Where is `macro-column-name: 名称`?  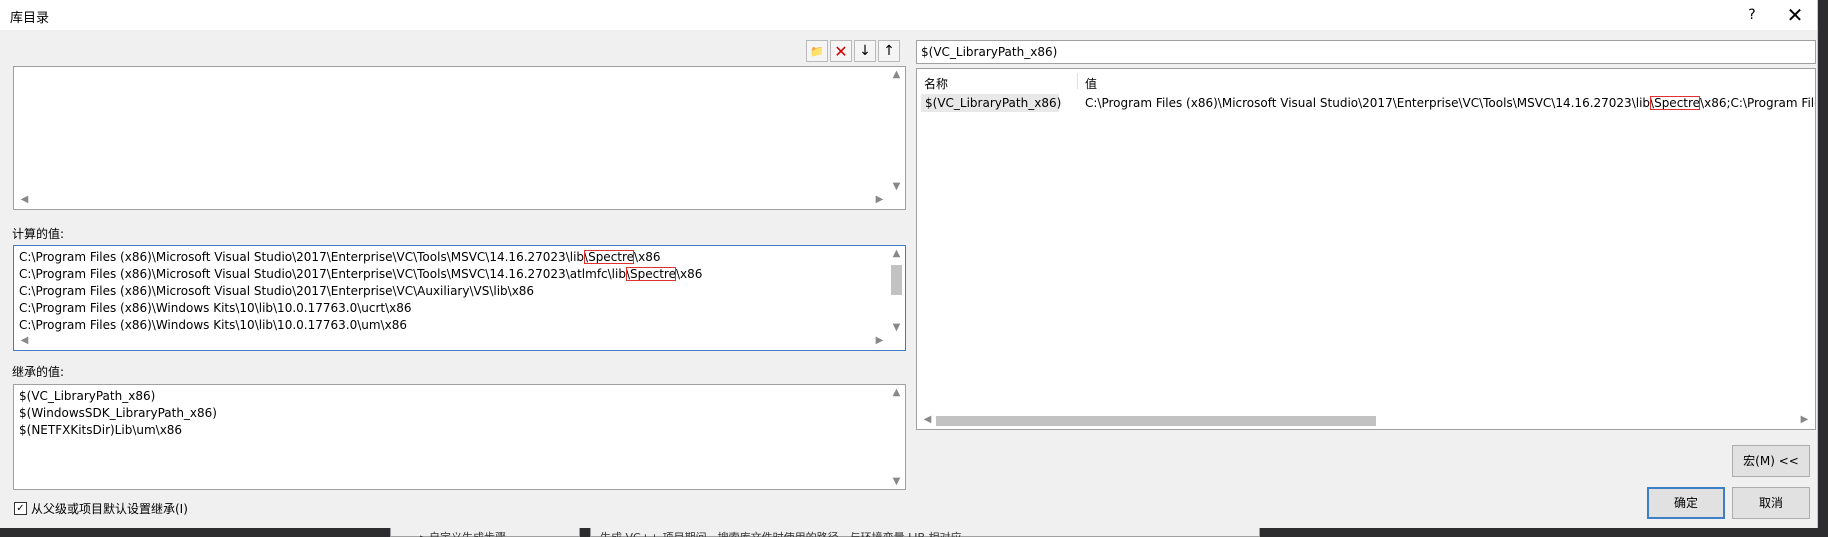 macro-column-name: 名称 is located at coordinates (936, 83).